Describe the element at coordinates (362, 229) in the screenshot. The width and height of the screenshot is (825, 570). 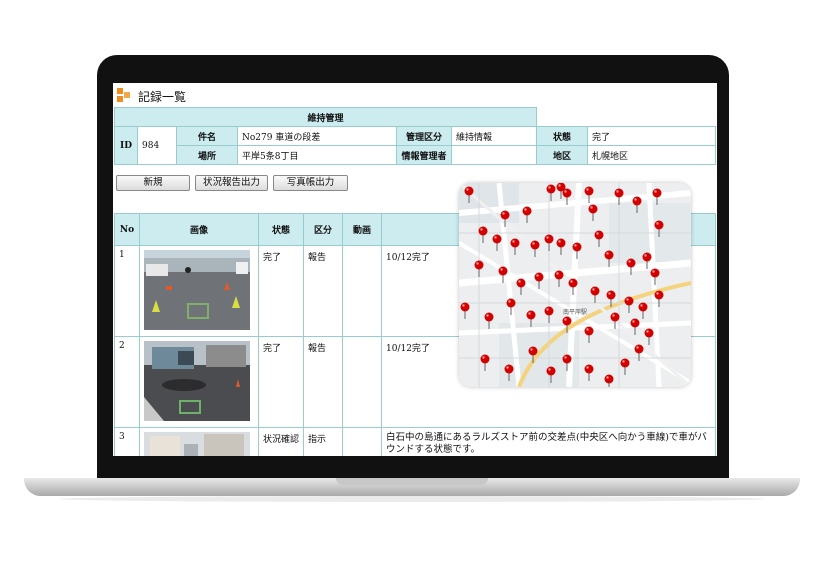
I see `col-video: 動画` at that location.